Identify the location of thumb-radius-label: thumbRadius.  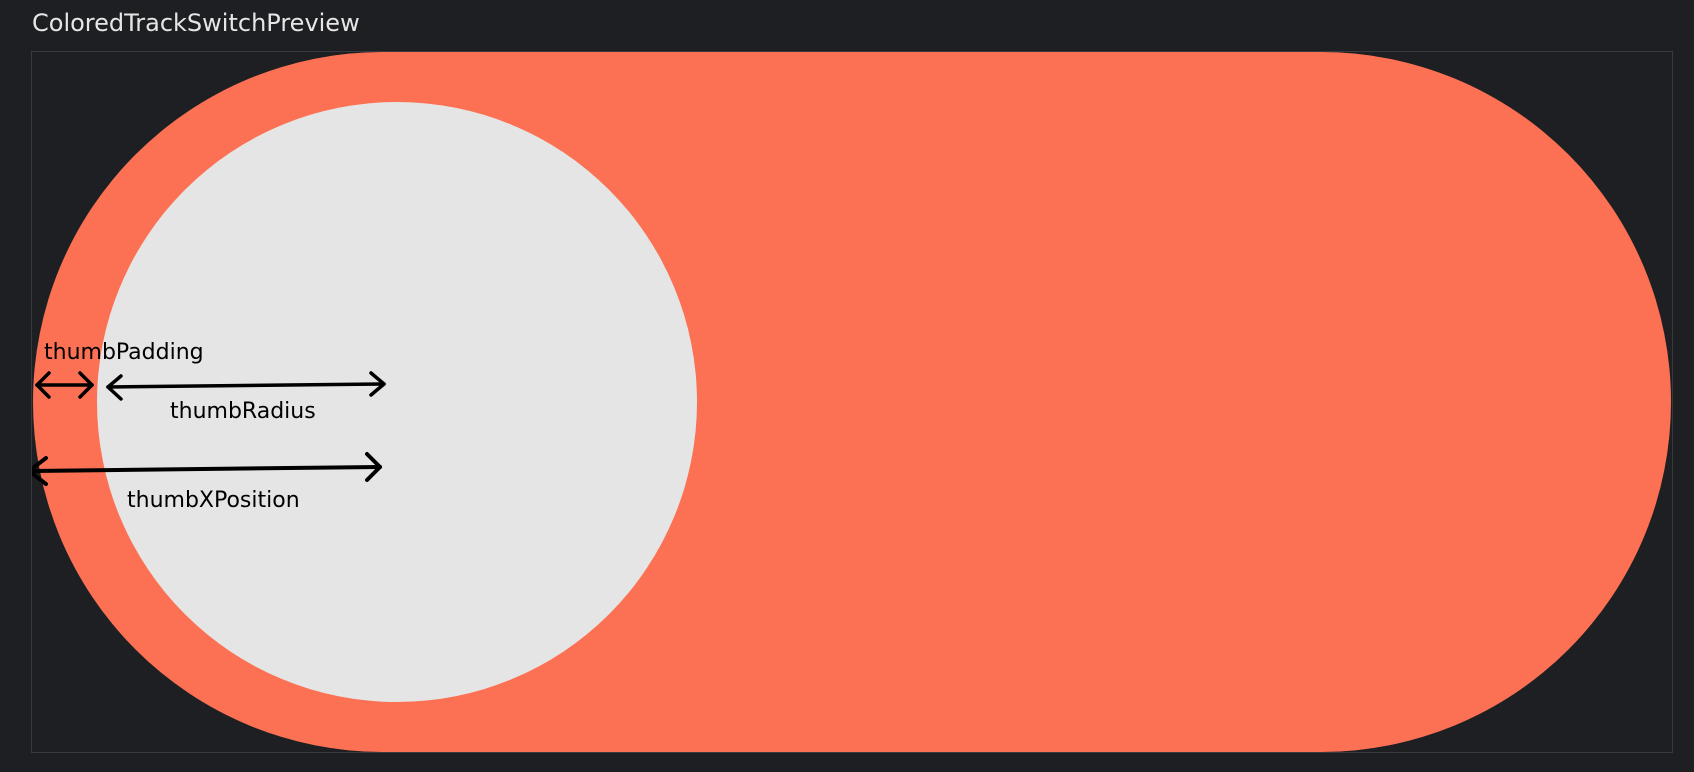
(243, 411).